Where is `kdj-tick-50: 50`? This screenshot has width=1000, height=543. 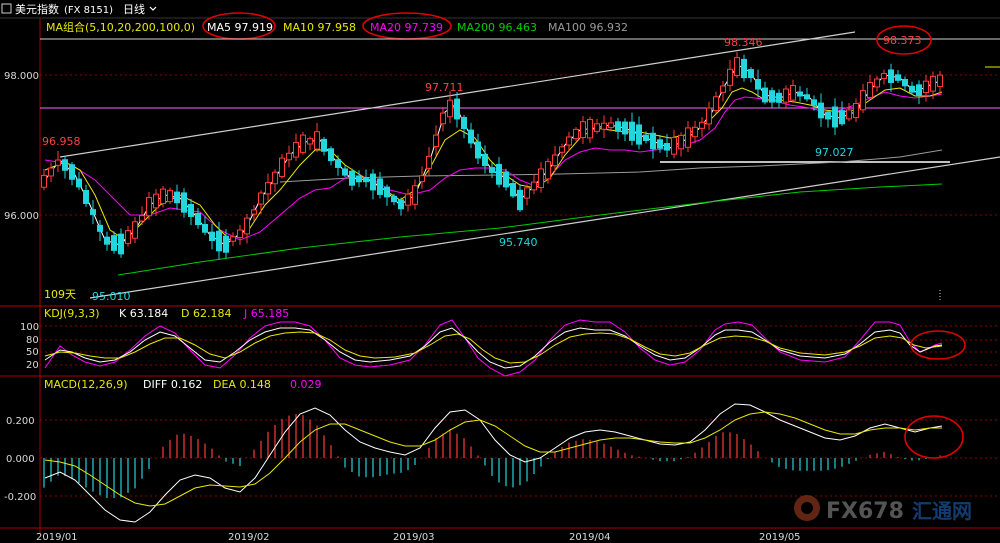
kdj-tick-50: 50 is located at coordinates (32, 352).